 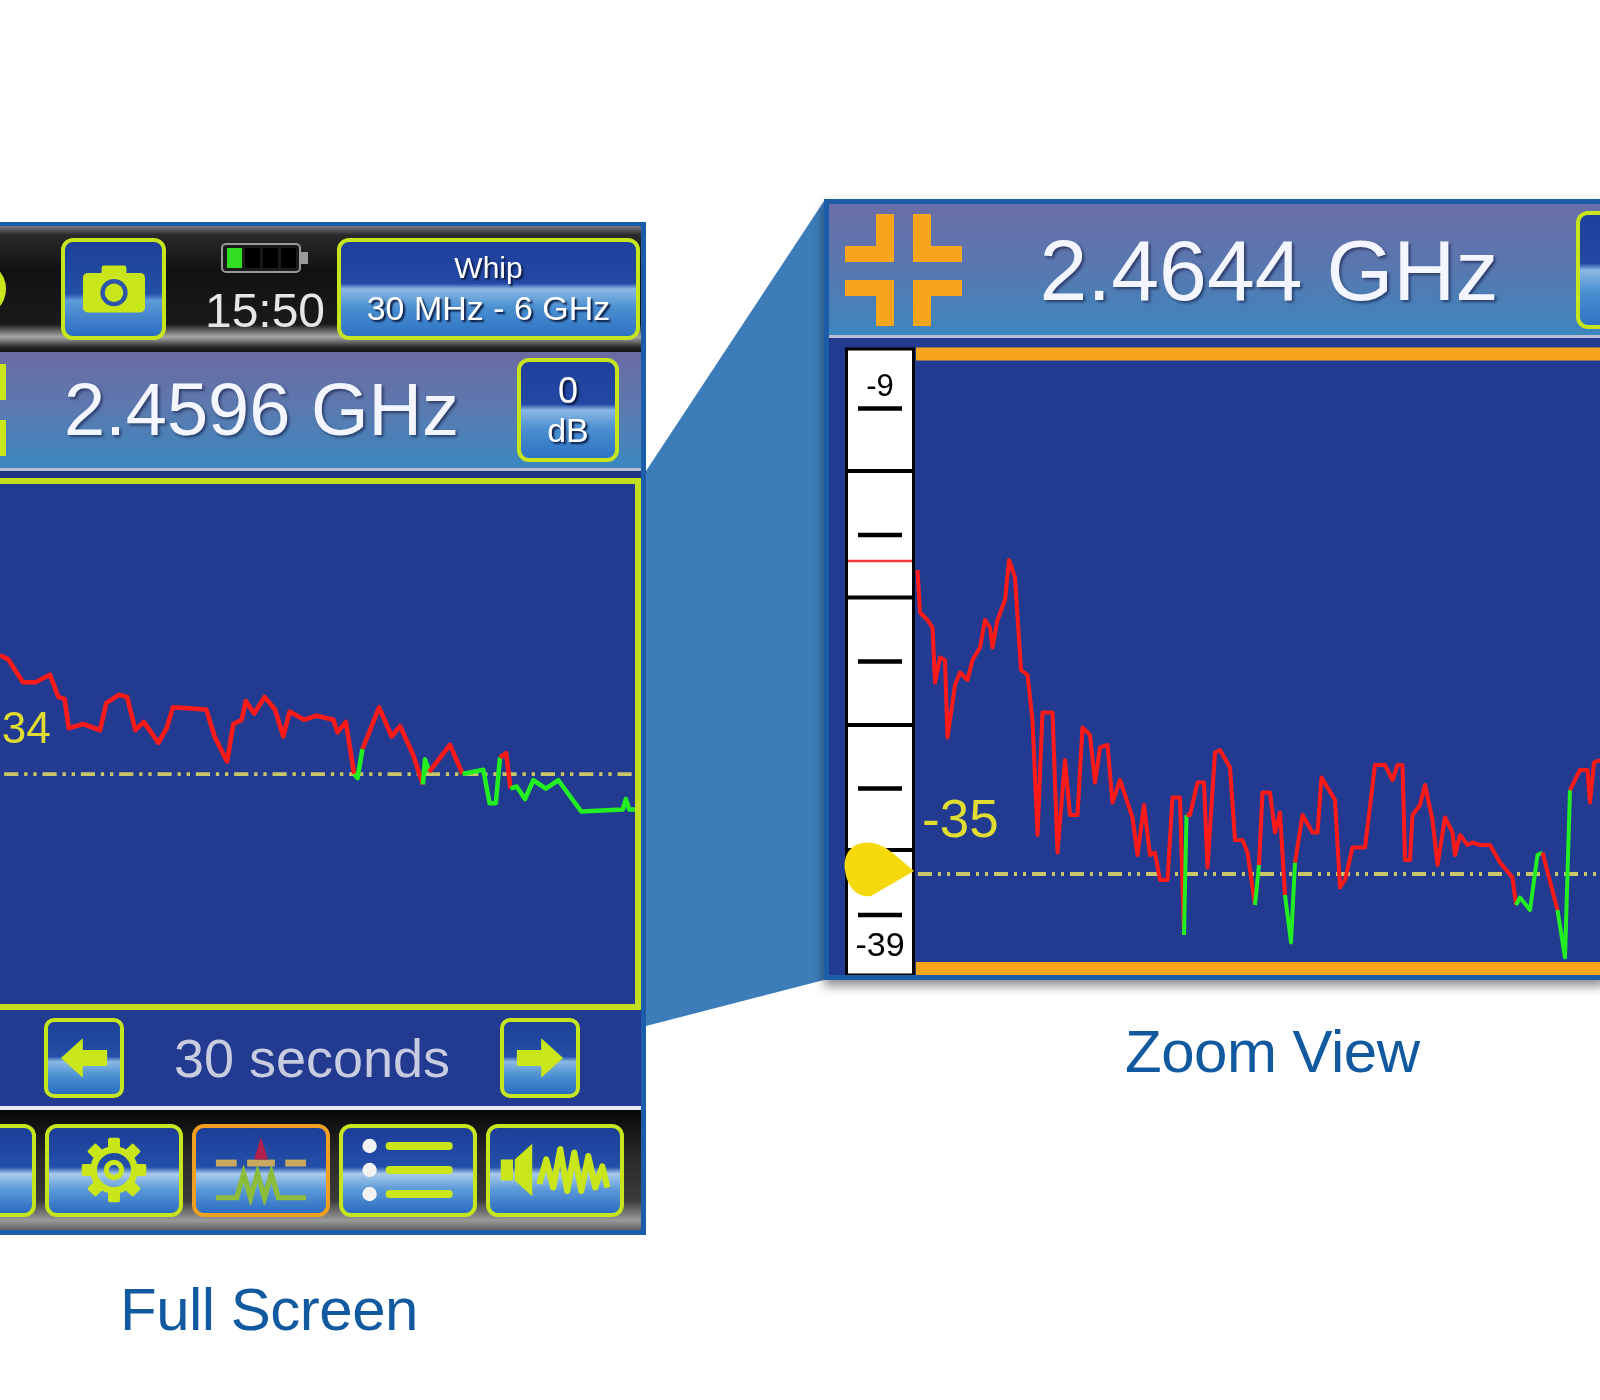 I want to click on right-arrow-icon, so click(x=540, y=1058).